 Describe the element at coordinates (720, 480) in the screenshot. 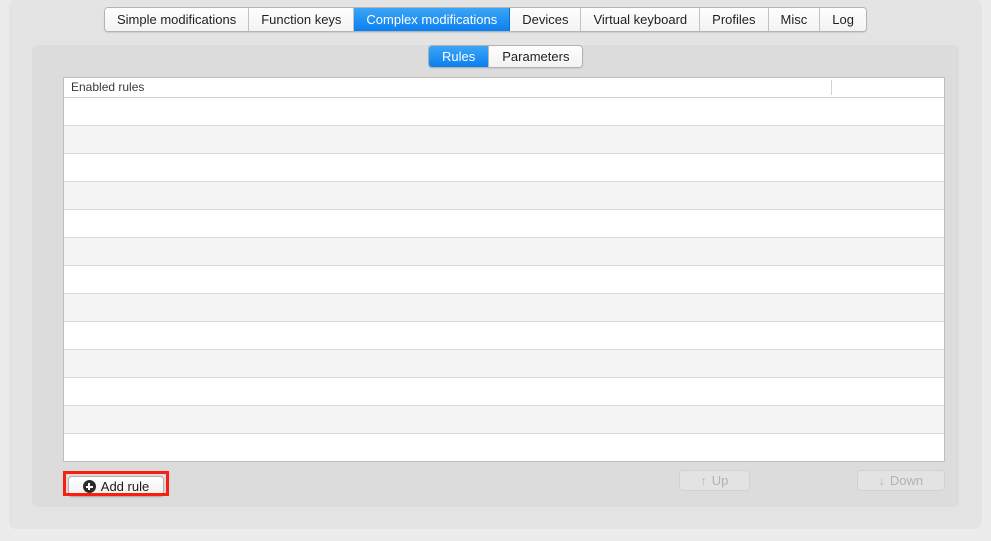

I see `move-up-label: Up` at that location.